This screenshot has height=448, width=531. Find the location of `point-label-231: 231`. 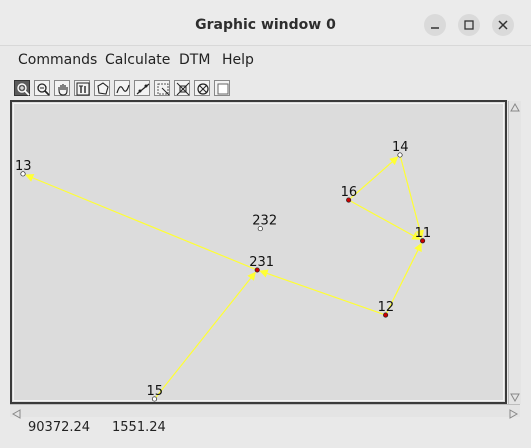

point-label-231: 231 is located at coordinates (261, 262).